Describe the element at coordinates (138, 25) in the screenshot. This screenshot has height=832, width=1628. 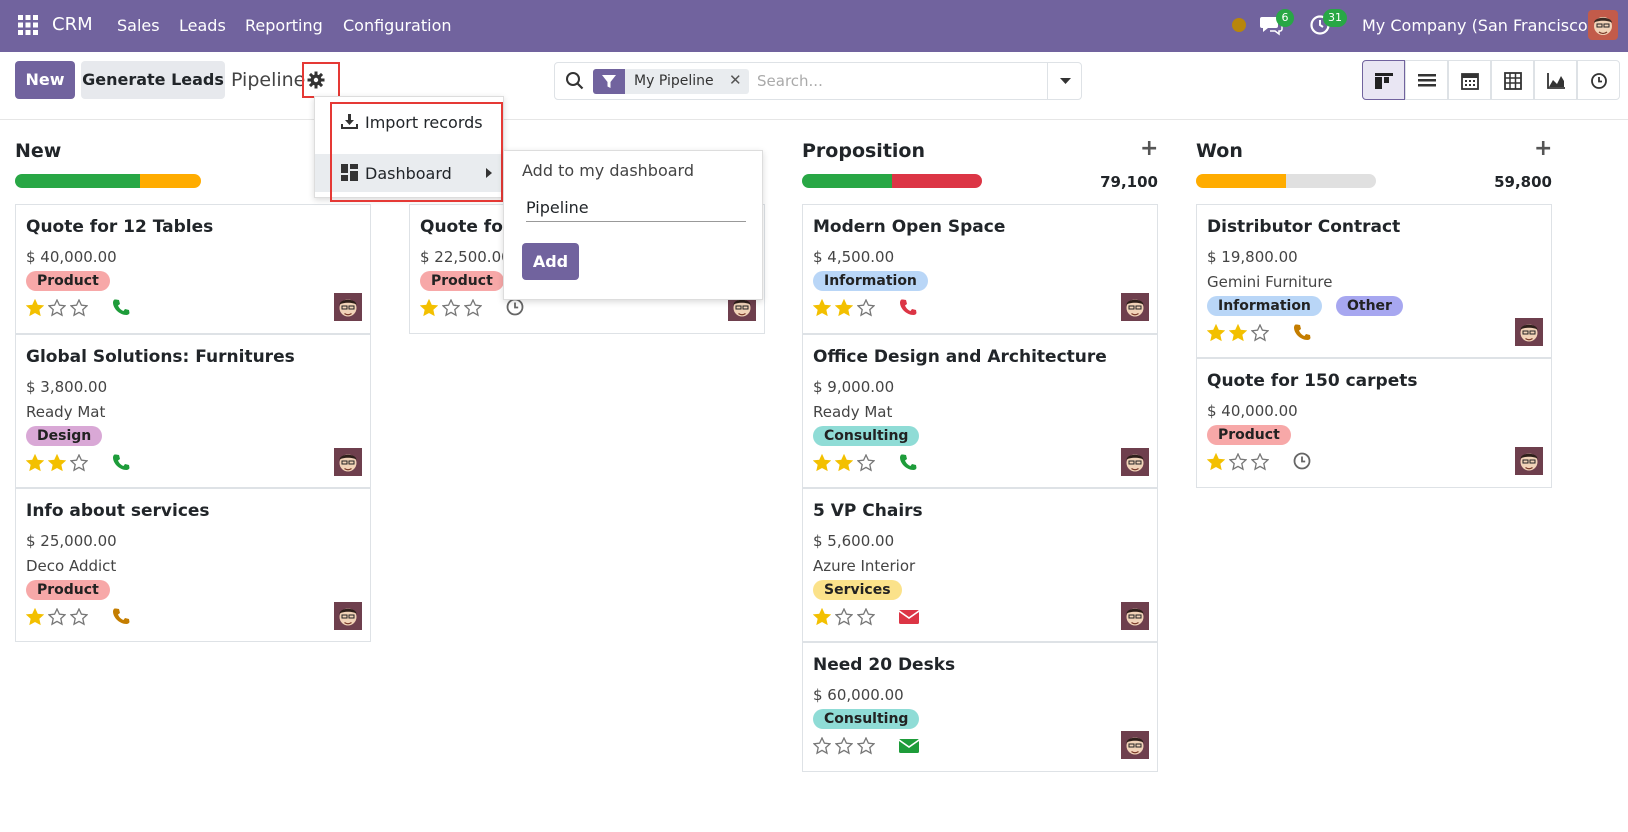
I see `menu-sales: Sales` at that location.